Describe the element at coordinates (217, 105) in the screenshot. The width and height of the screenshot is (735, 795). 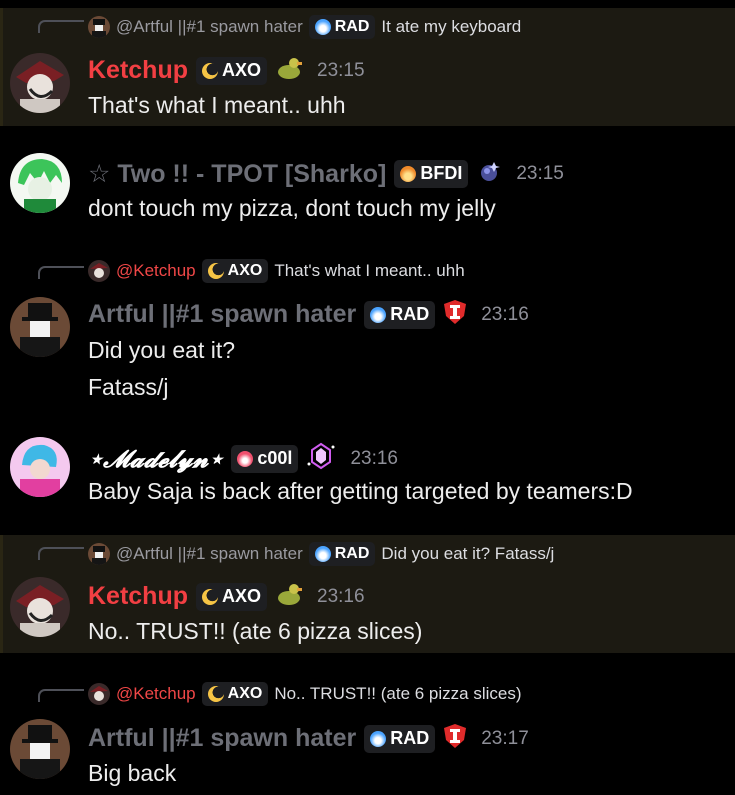
I see `message-text: That's what I meant.. uhh` at that location.